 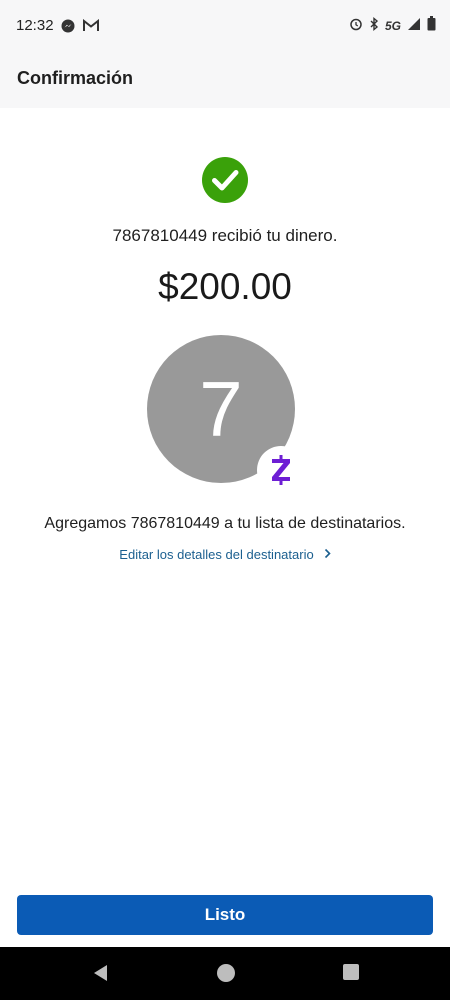 I want to click on battery-icon, so click(x=431, y=26).